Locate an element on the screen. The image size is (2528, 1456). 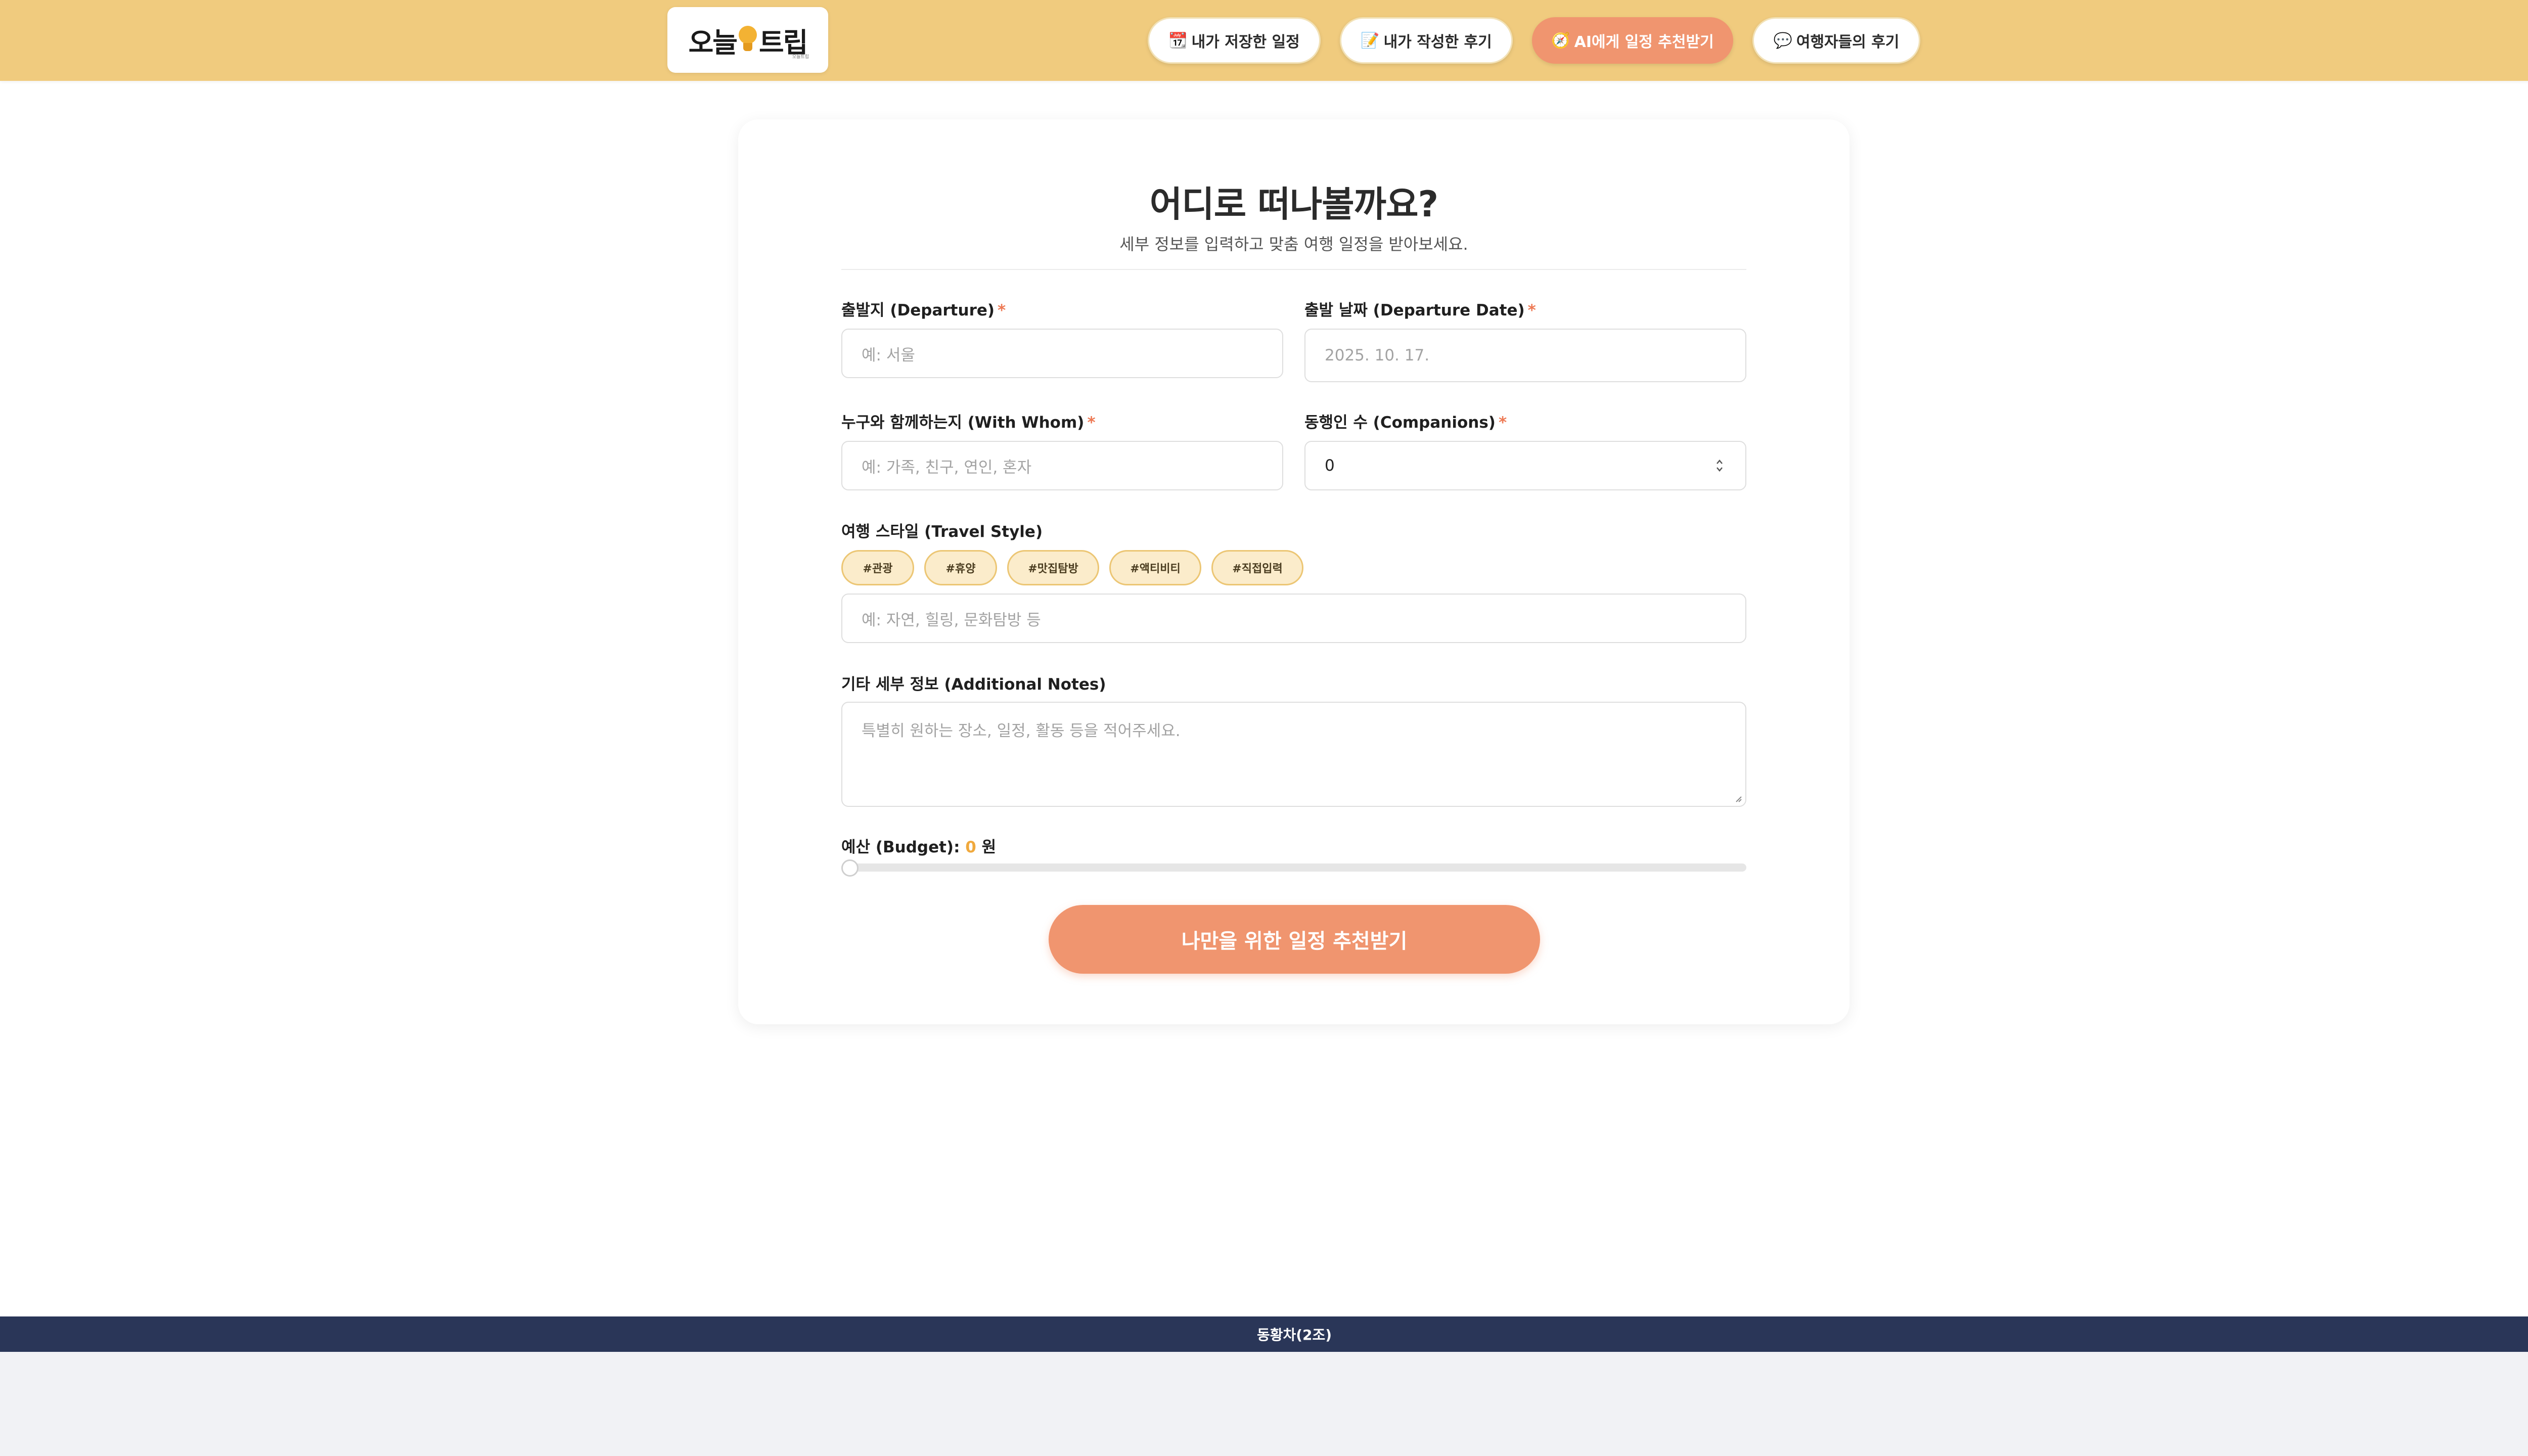
resize-handle-icon is located at coordinates (1738, 798).